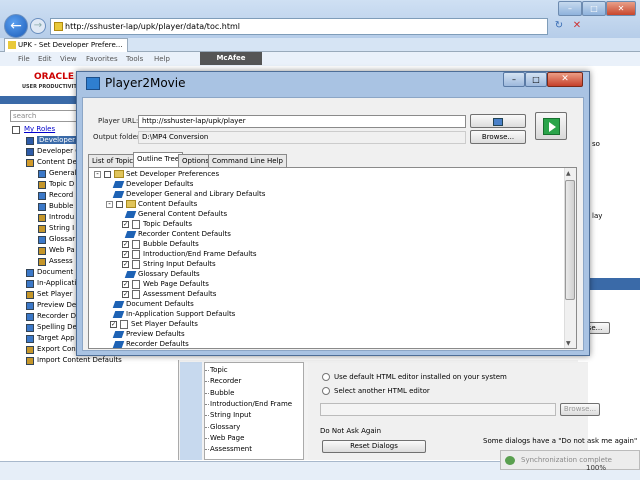 Image resolution: width=640 pixels, height=480 pixels. What do you see at coordinates (231, 58) in the screenshot?
I see `mcafee-button: McAfee` at bounding box center [231, 58].